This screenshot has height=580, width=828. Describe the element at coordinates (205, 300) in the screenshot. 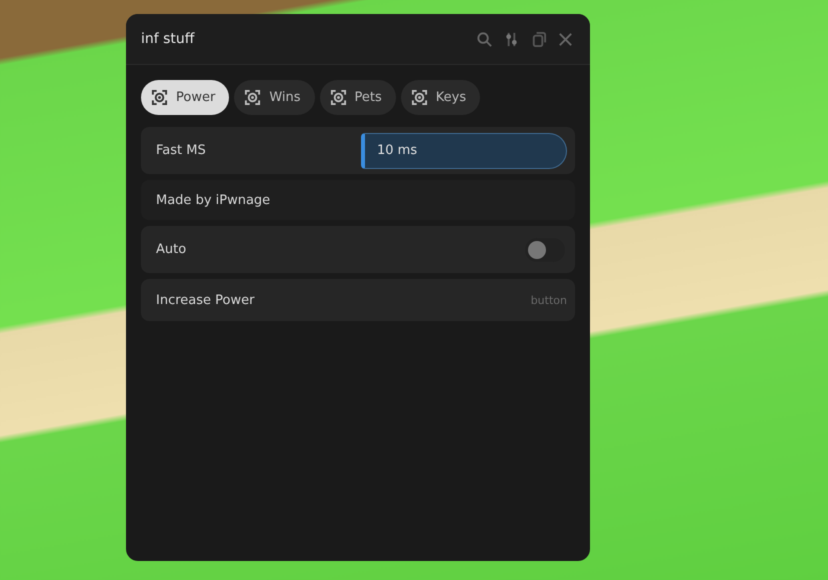

I see `option-label: Increase Power` at that location.